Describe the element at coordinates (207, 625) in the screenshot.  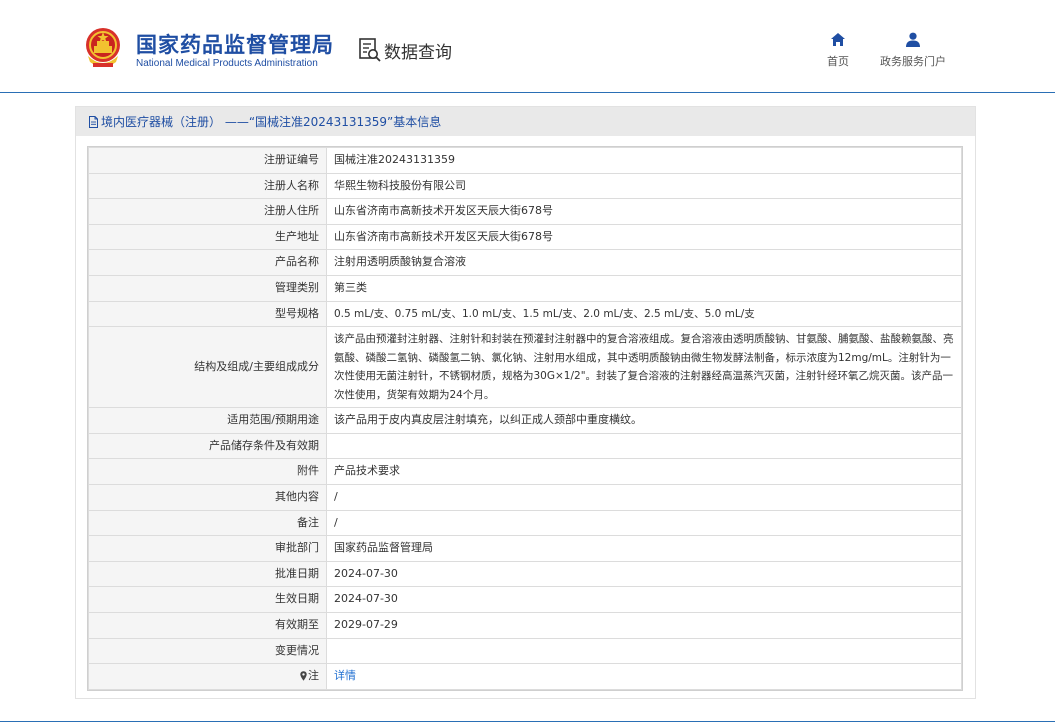
I see `field-label: 有效期至` at that location.